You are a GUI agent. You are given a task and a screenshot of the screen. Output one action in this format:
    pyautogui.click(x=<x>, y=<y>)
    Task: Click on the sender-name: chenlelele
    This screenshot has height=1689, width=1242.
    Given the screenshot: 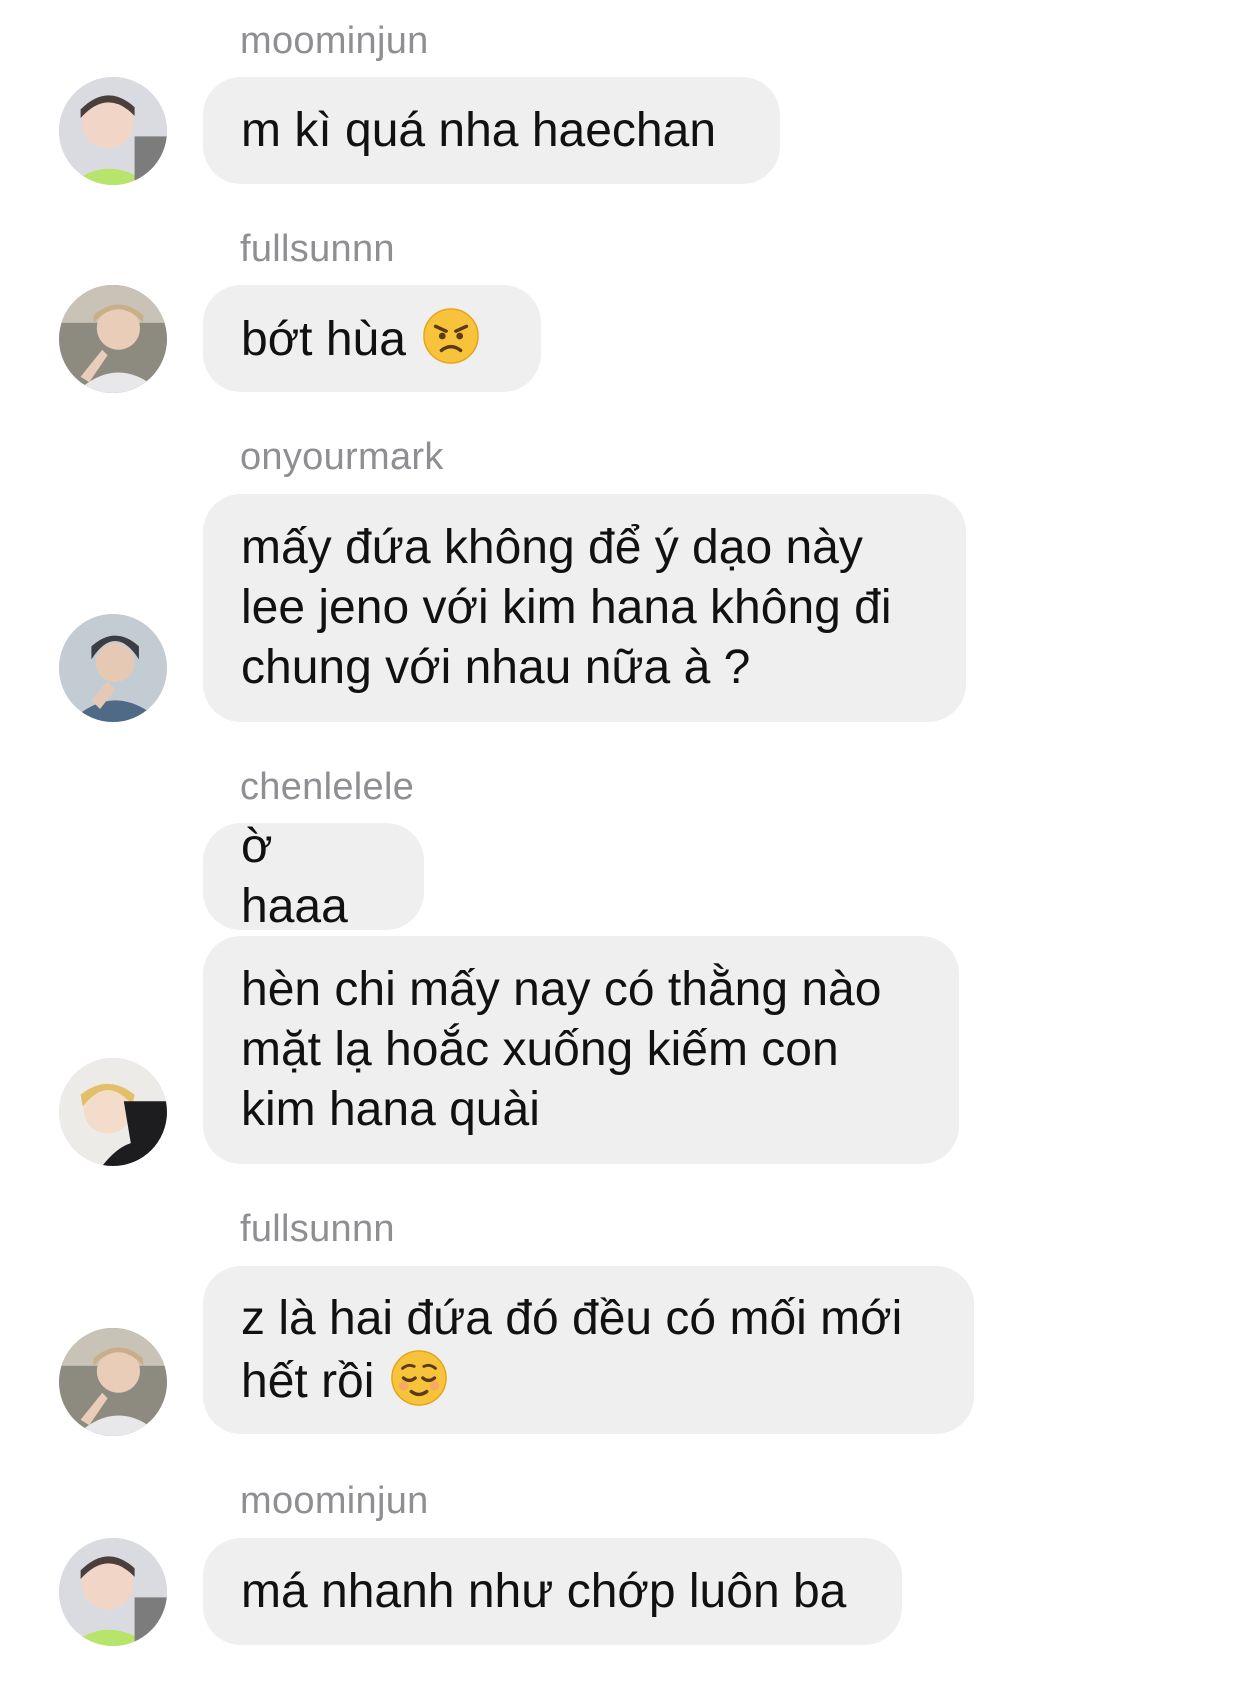 What is the action you would take?
    pyautogui.click(x=327, y=787)
    